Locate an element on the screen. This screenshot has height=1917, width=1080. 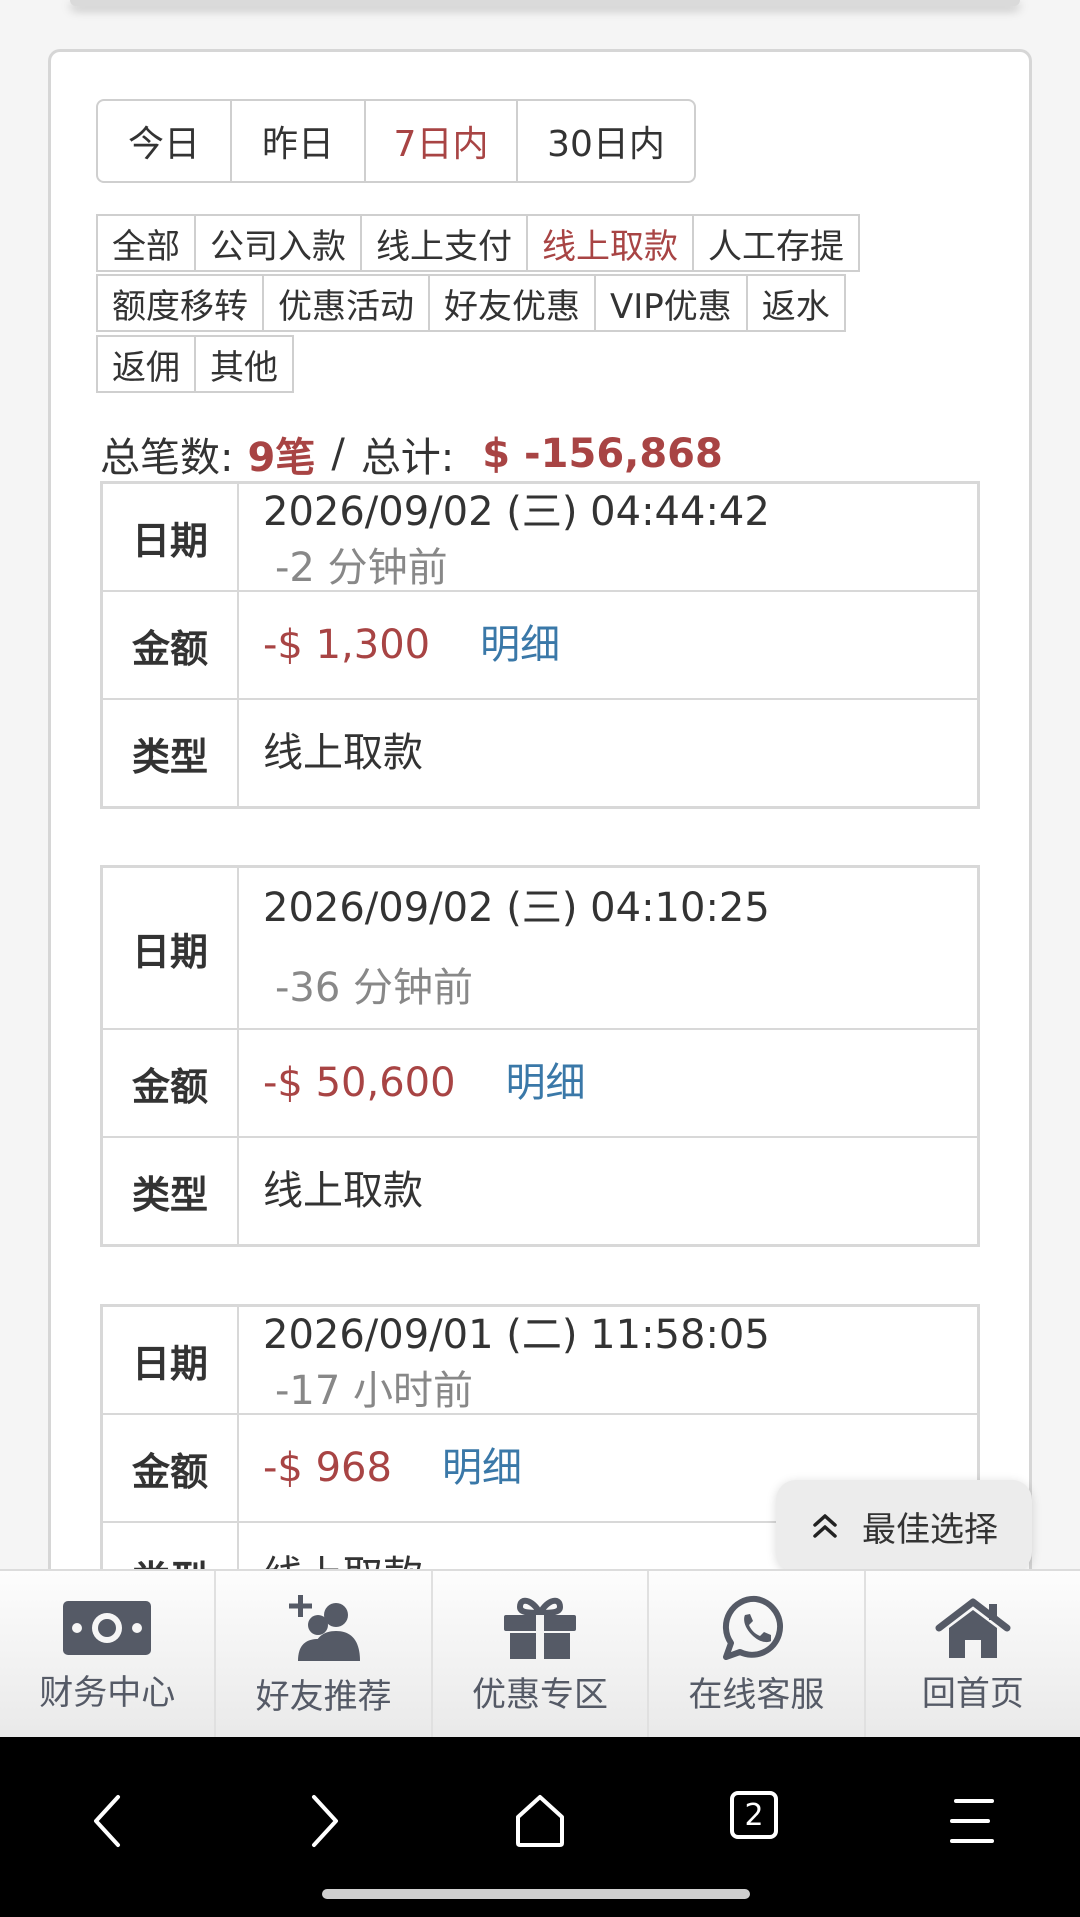
date-value: 2026/09/01 (二) 11:58:05 -17 小时前 is located at coordinates (608, 1360).